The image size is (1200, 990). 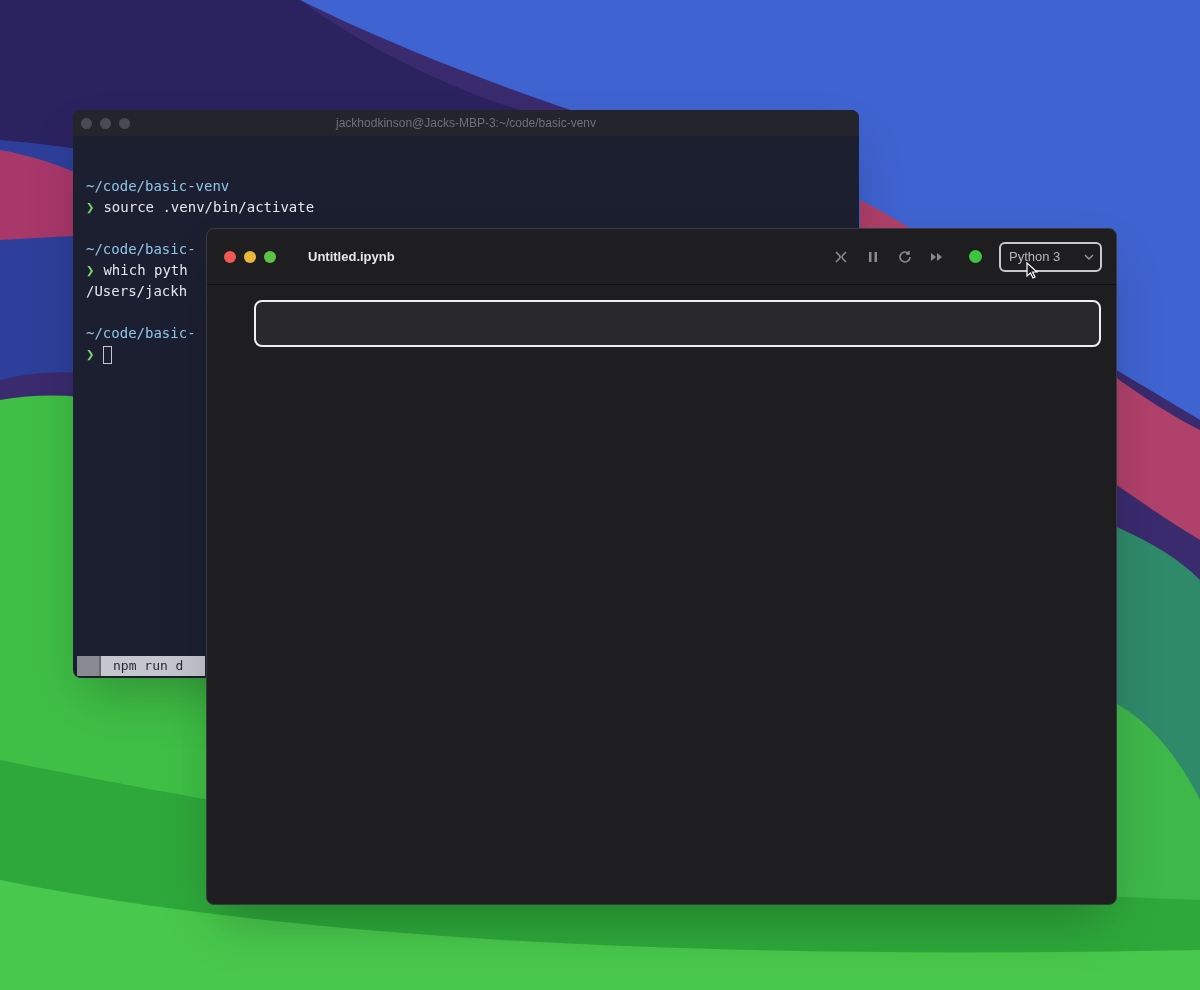 What do you see at coordinates (89, 666) in the screenshot?
I see `tab-handle` at bounding box center [89, 666].